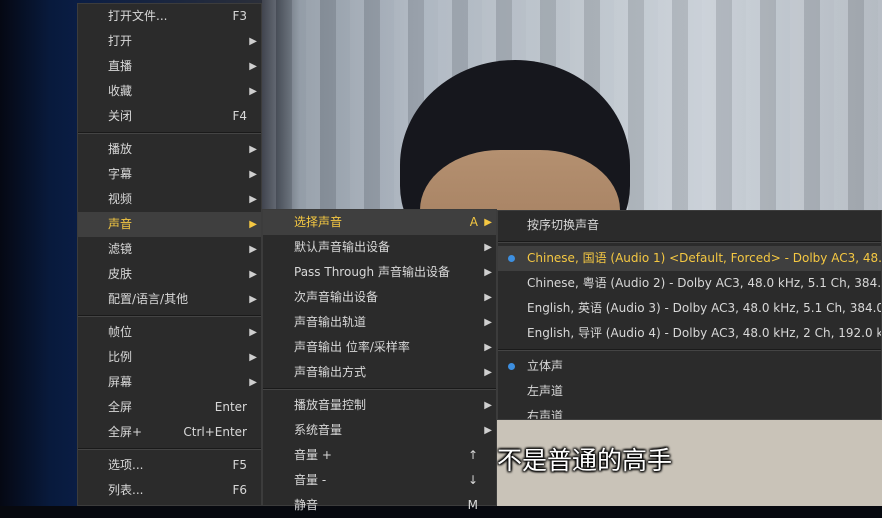 This screenshot has width=882, height=518. What do you see at coordinates (169, 224) in the screenshot?
I see `main-menu-item-1-3: 声音 ▶` at bounding box center [169, 224].